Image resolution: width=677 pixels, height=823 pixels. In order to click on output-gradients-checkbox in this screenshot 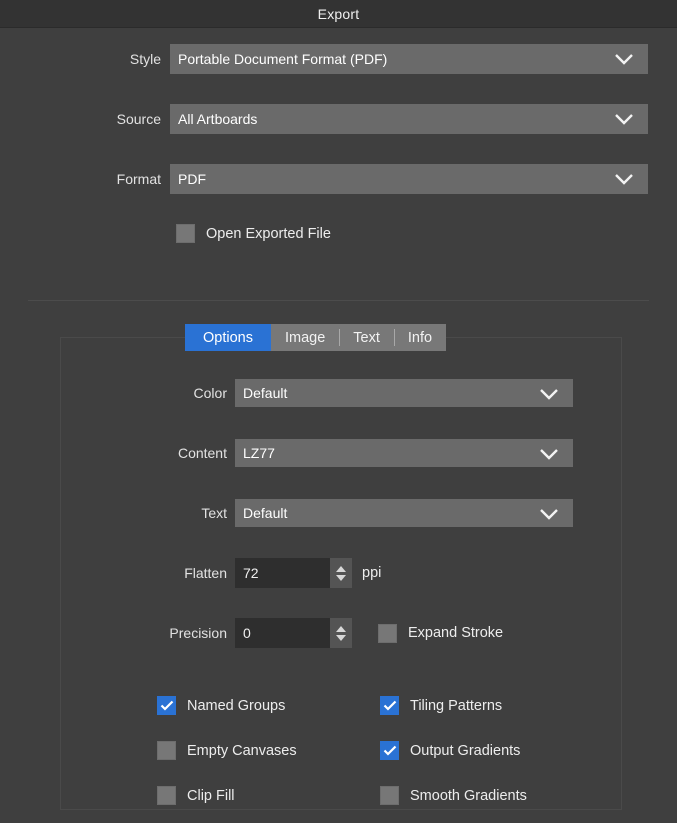, I will do `click(389, 750)`.